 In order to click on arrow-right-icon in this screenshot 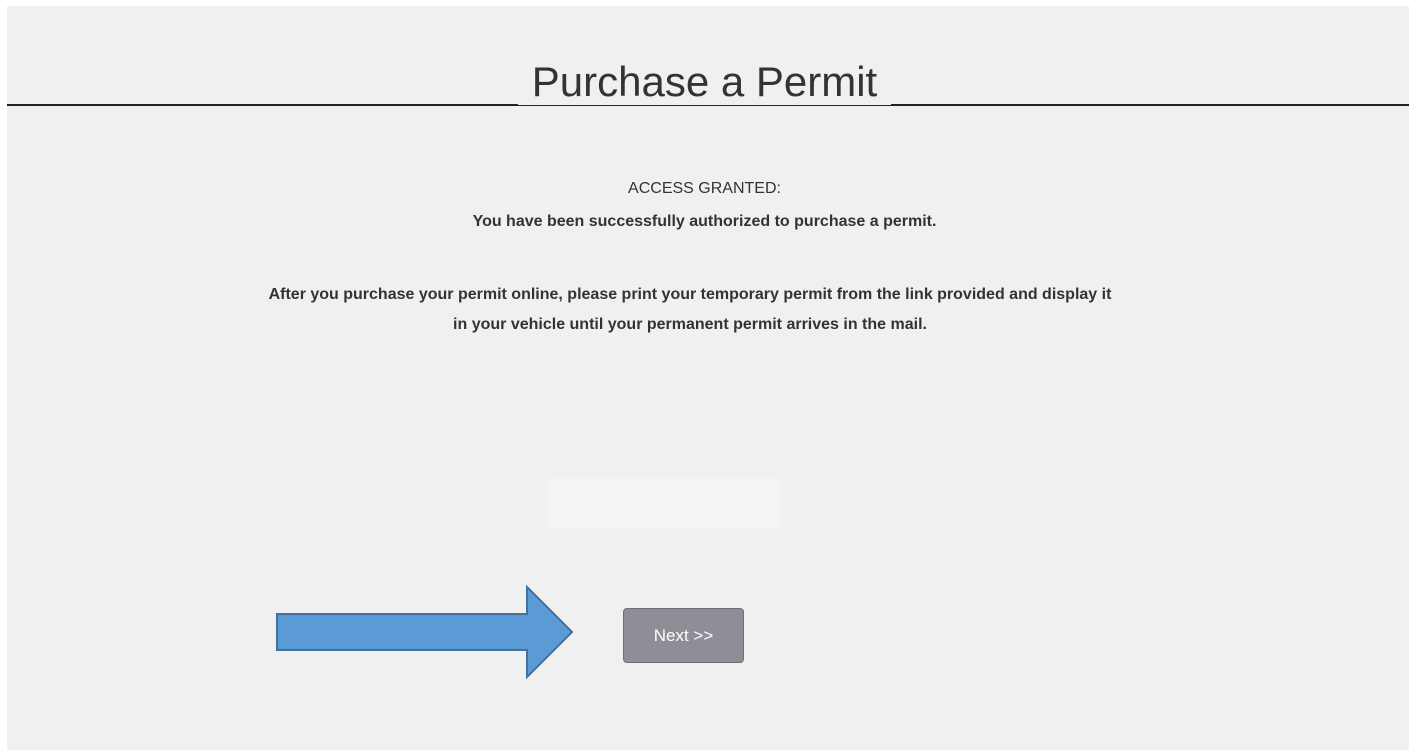, I will do `click(425, 632)`.